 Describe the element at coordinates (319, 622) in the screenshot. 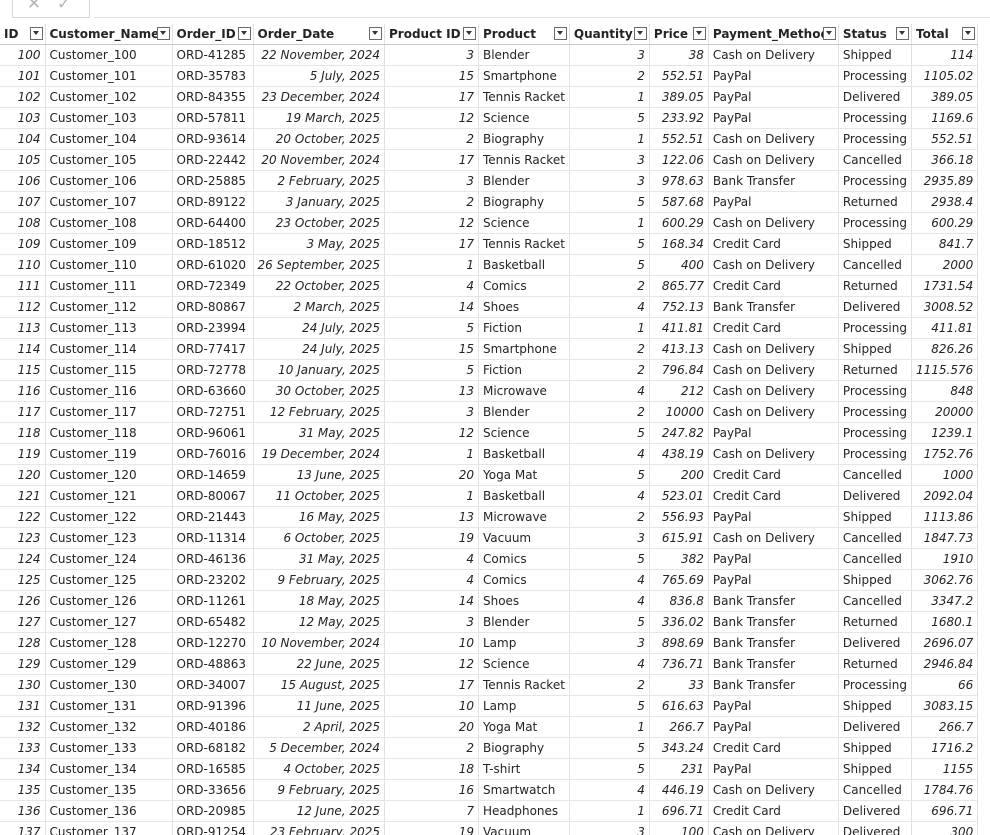

I see `cell-order-date: 12 May, 2025` at that location.